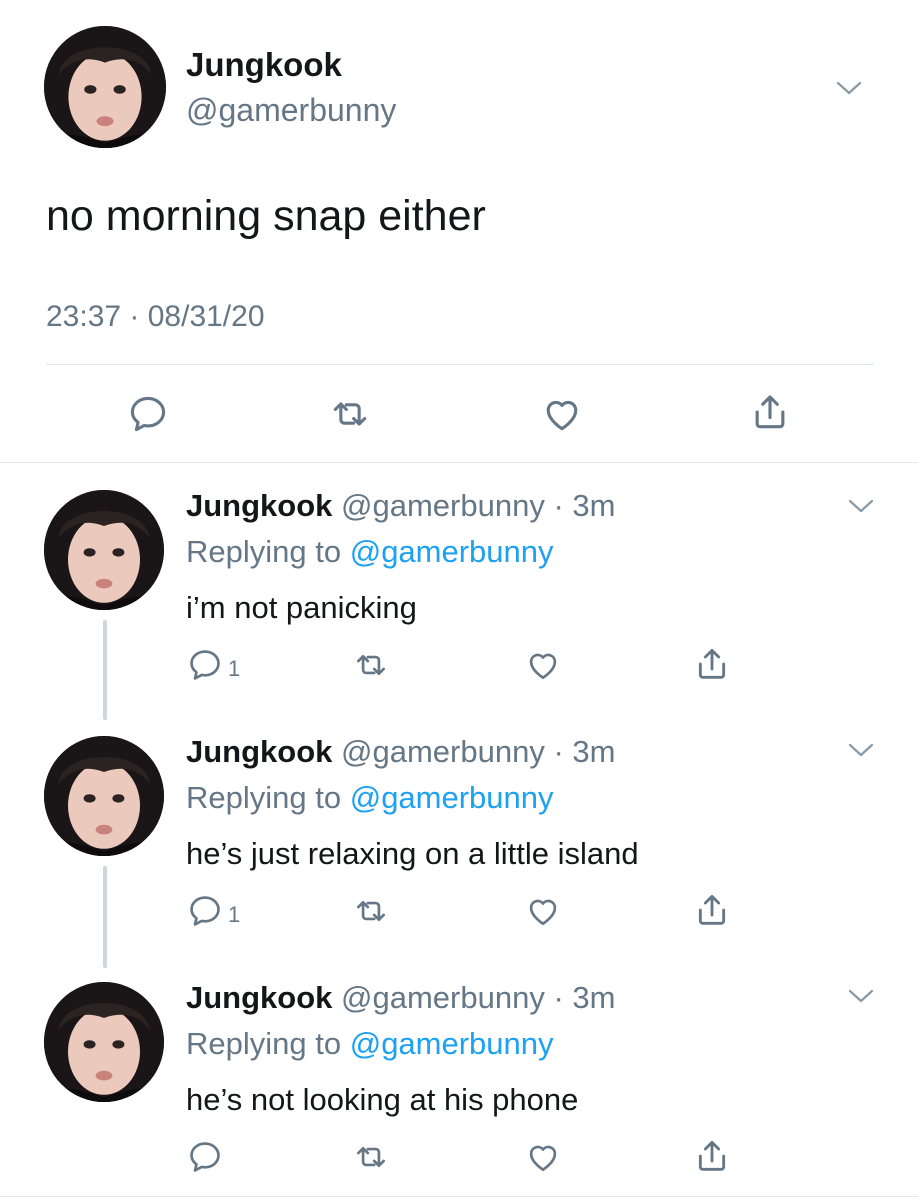 The width and height of the screenshot is (918, 1200). Describe the element at coordinates (291, 110) in the screenshot. I see `username: @gamerbunny` at that location.